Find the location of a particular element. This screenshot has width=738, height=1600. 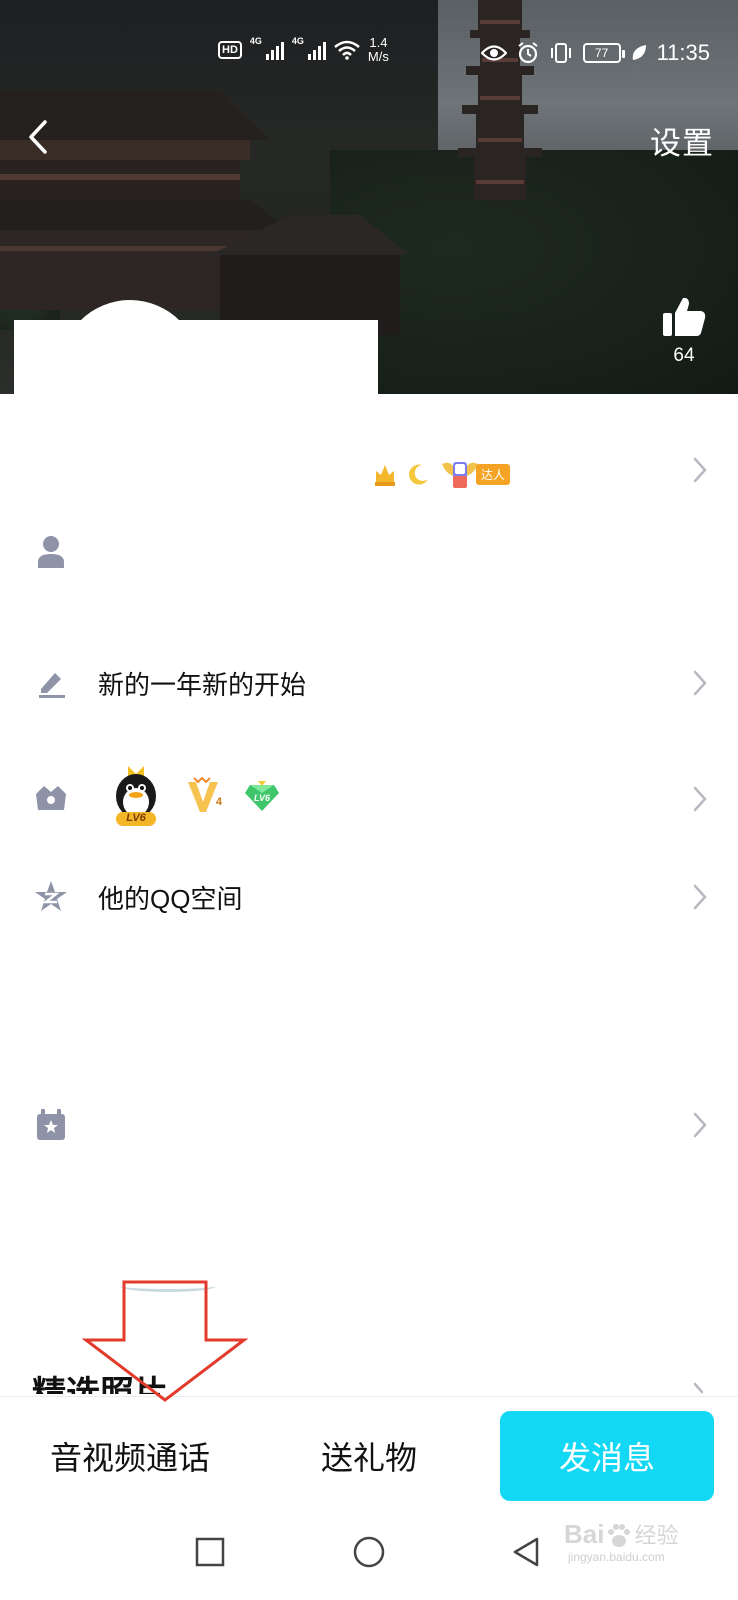

signal-icon is located at coordinates (274, 50).